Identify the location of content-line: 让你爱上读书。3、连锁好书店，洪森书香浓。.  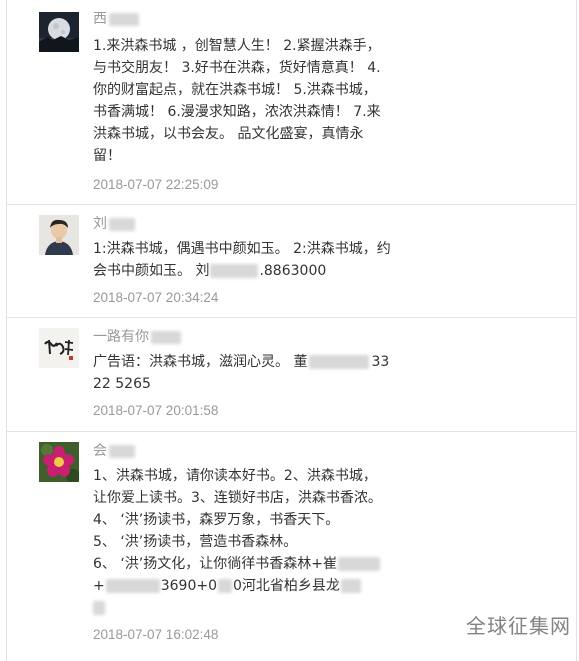
(237, 498).